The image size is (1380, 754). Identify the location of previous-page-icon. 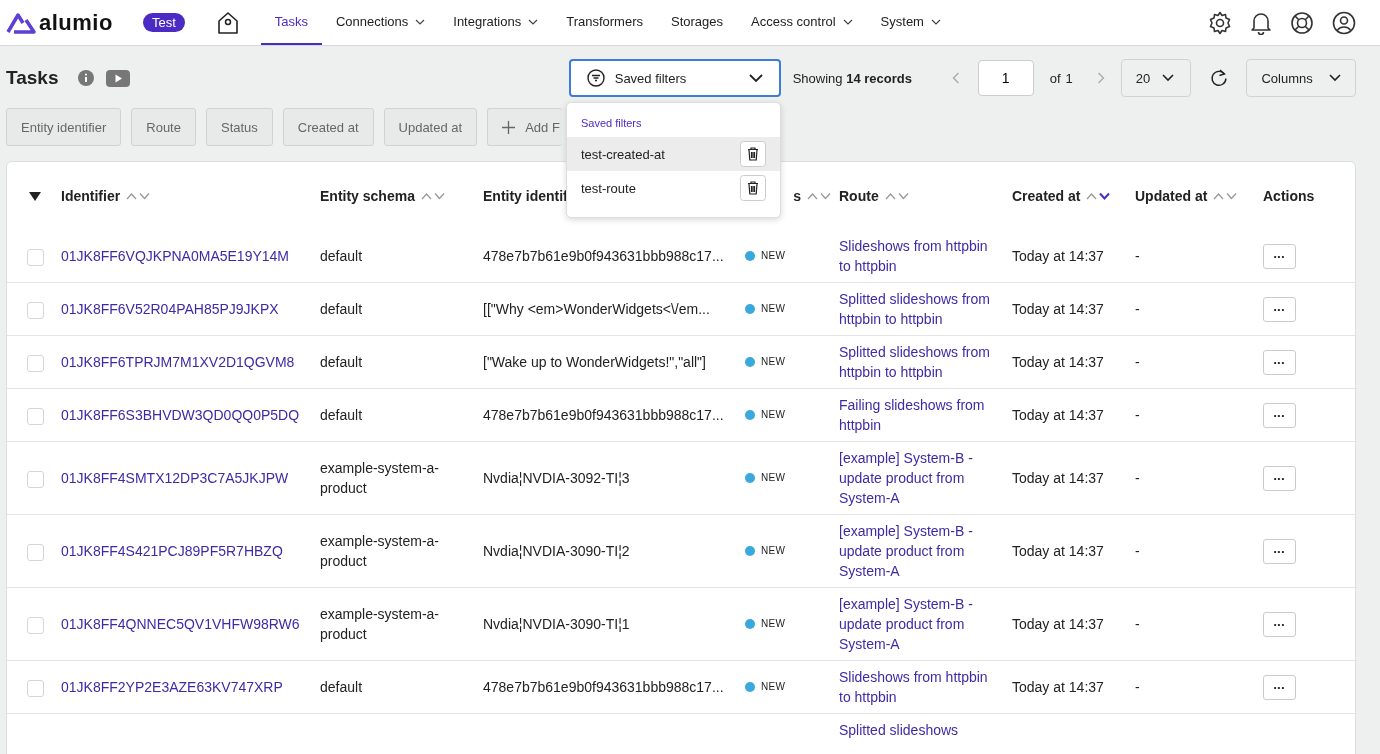
(955, 78).